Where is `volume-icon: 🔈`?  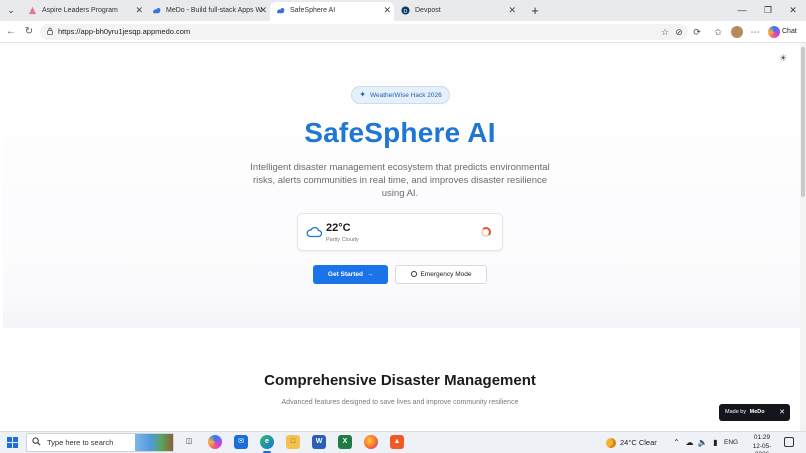
volume-icon: 🔈 is located at coordinates (702, 442).